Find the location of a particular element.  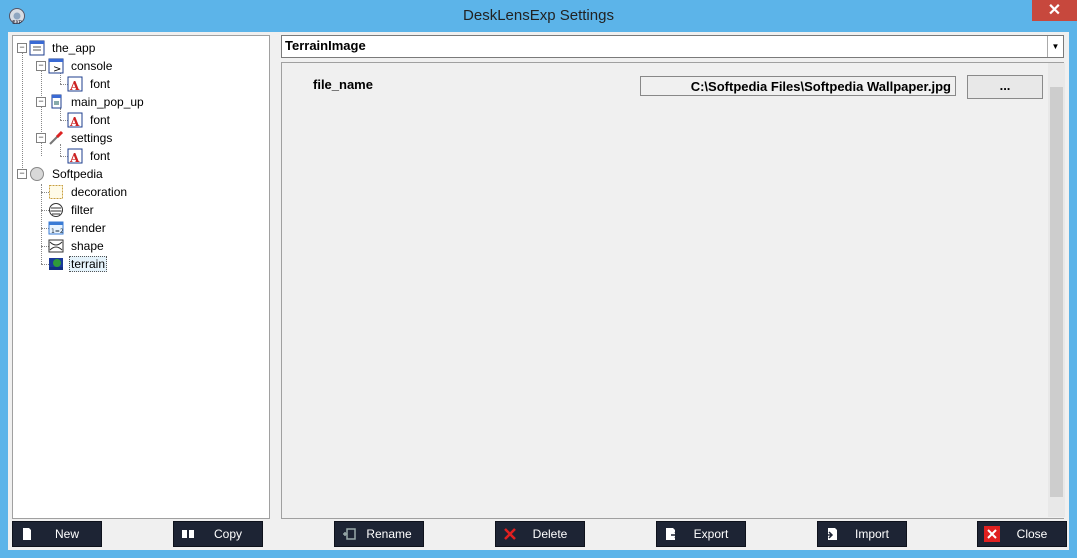

new-document-icon is located at coordinates (27, 534).